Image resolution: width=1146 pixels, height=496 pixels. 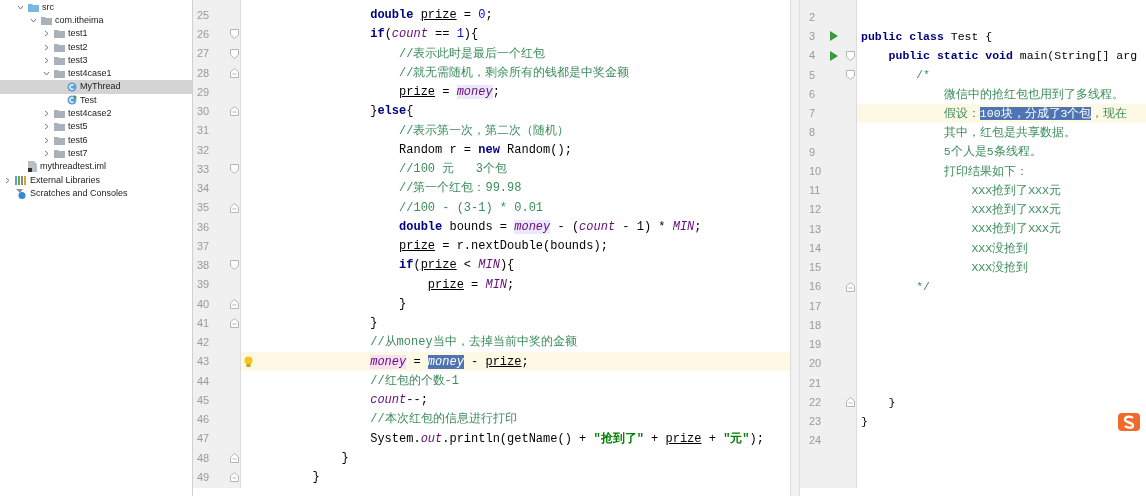 What do you see at coordinates (203, 381) in the screenshot?
I see `line-number: 44` at bounding box center [203, 381].